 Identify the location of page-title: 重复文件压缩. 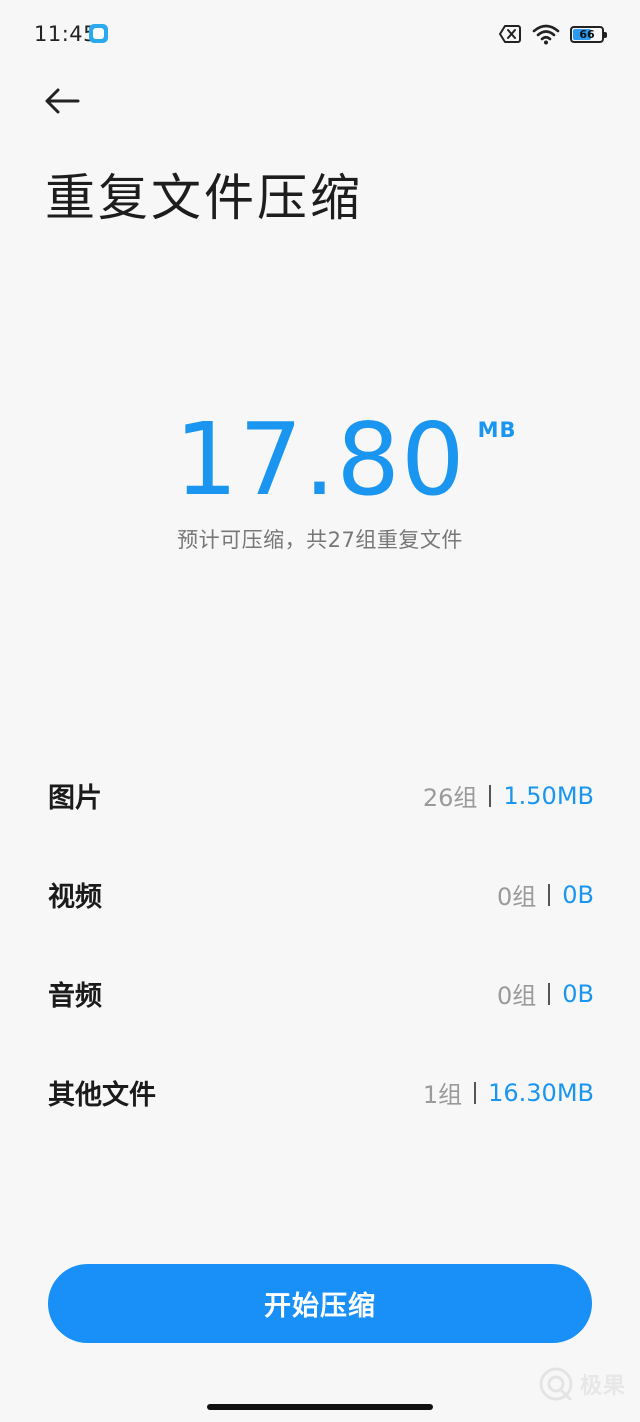
(204, 198).